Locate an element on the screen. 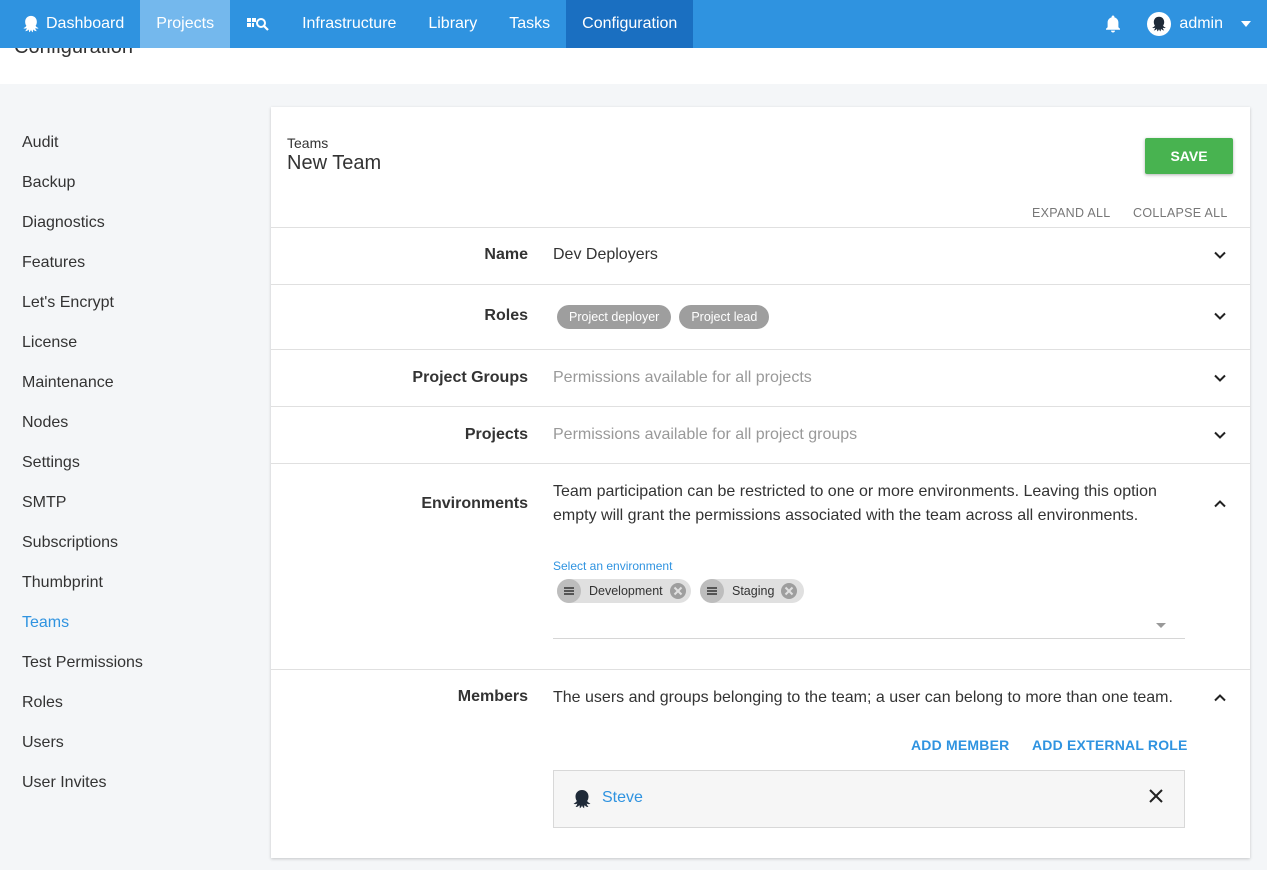  sidebar-item-nodes: Nodes is located at coordinates (45, 423).